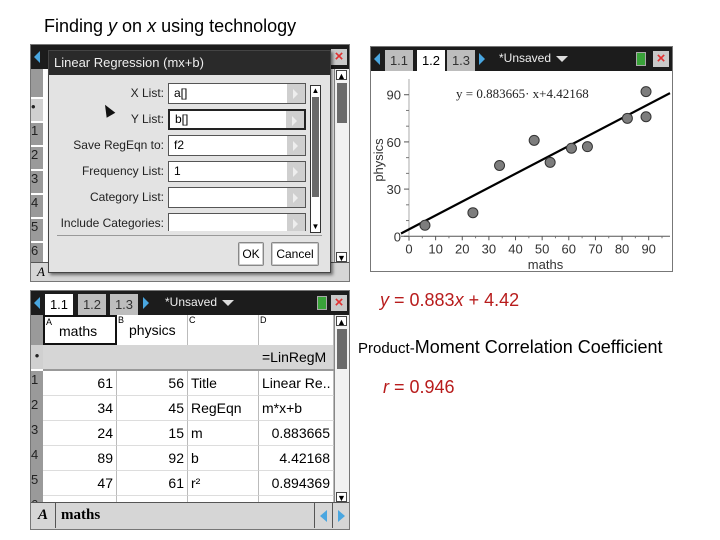 The width and height of the screenshot is (720, 540). What do you see at coordinates (80, 433) in the screenshot?
I see `table-cell: 24` at bounding box center [80, 433].